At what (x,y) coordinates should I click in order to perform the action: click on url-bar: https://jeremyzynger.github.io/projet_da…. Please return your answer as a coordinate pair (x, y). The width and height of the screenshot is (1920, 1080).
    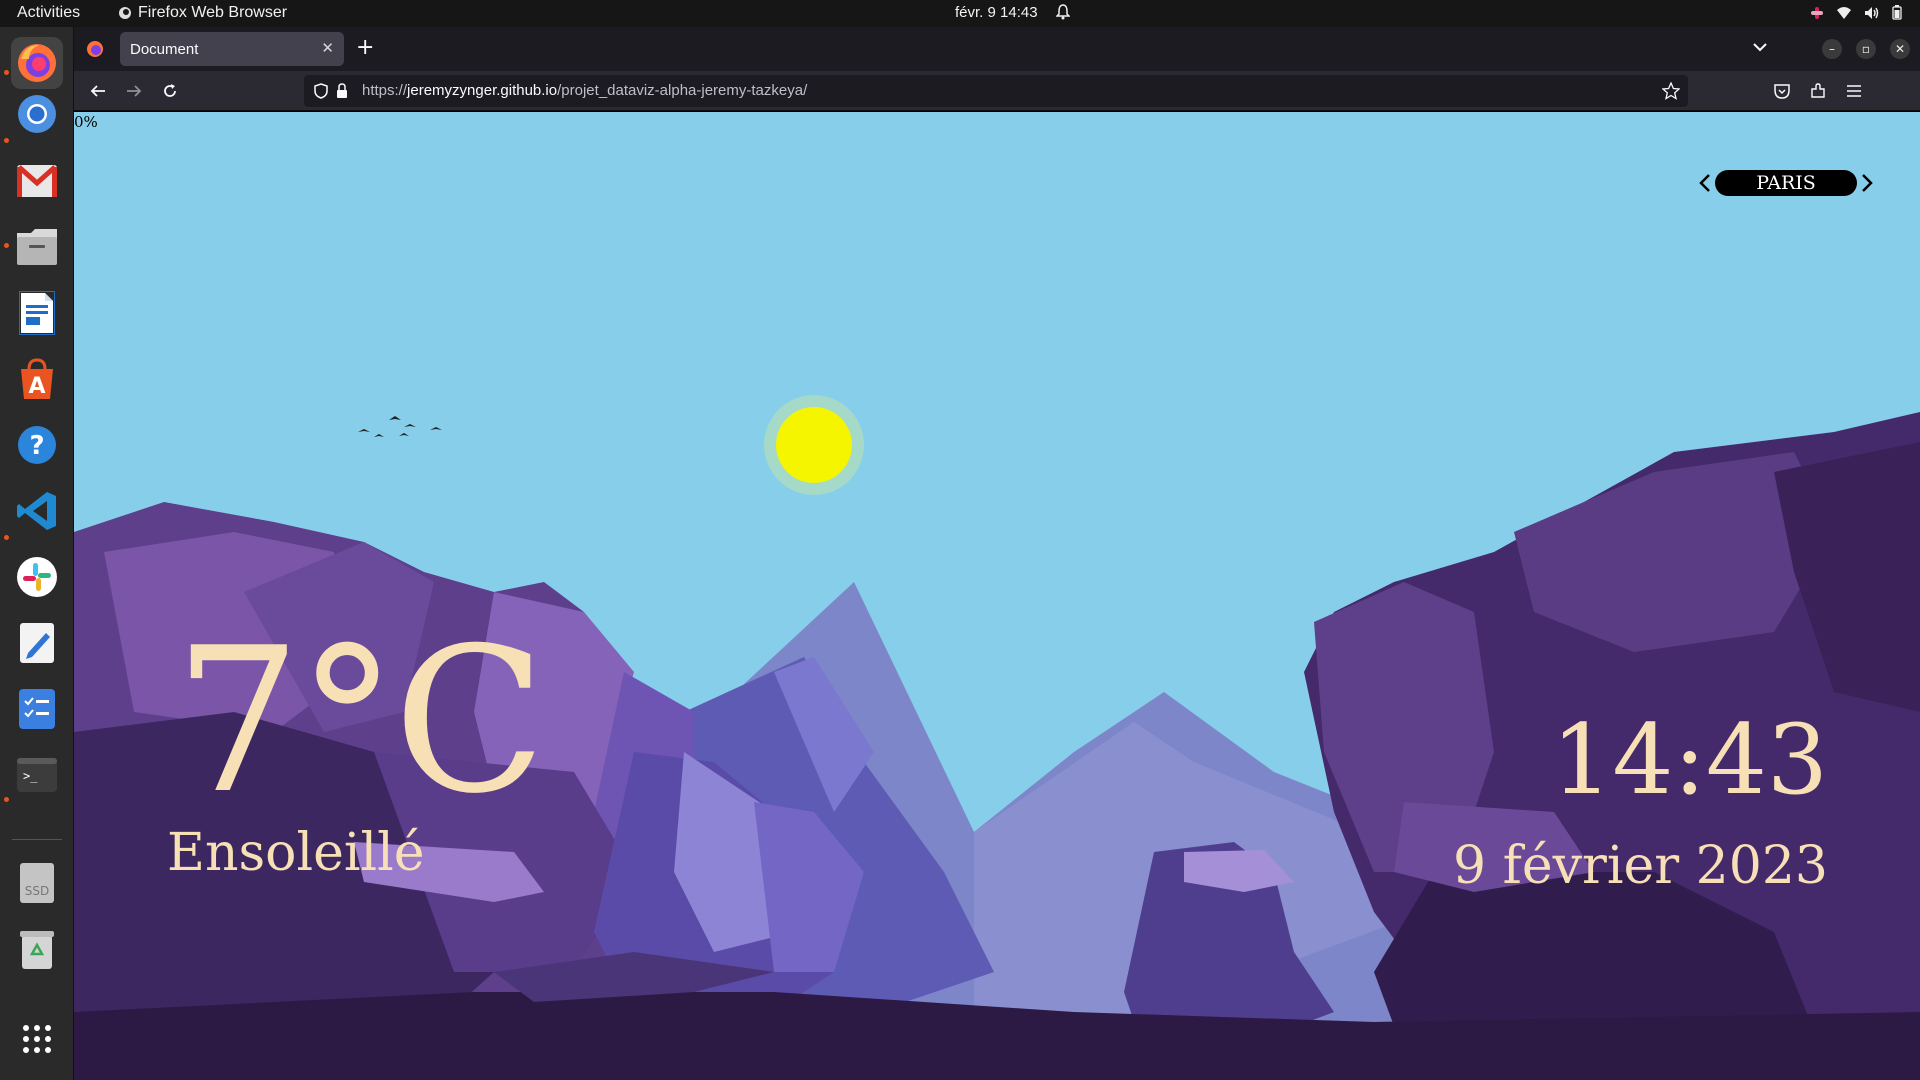
    Looking at the image, I should click on (996, 91).